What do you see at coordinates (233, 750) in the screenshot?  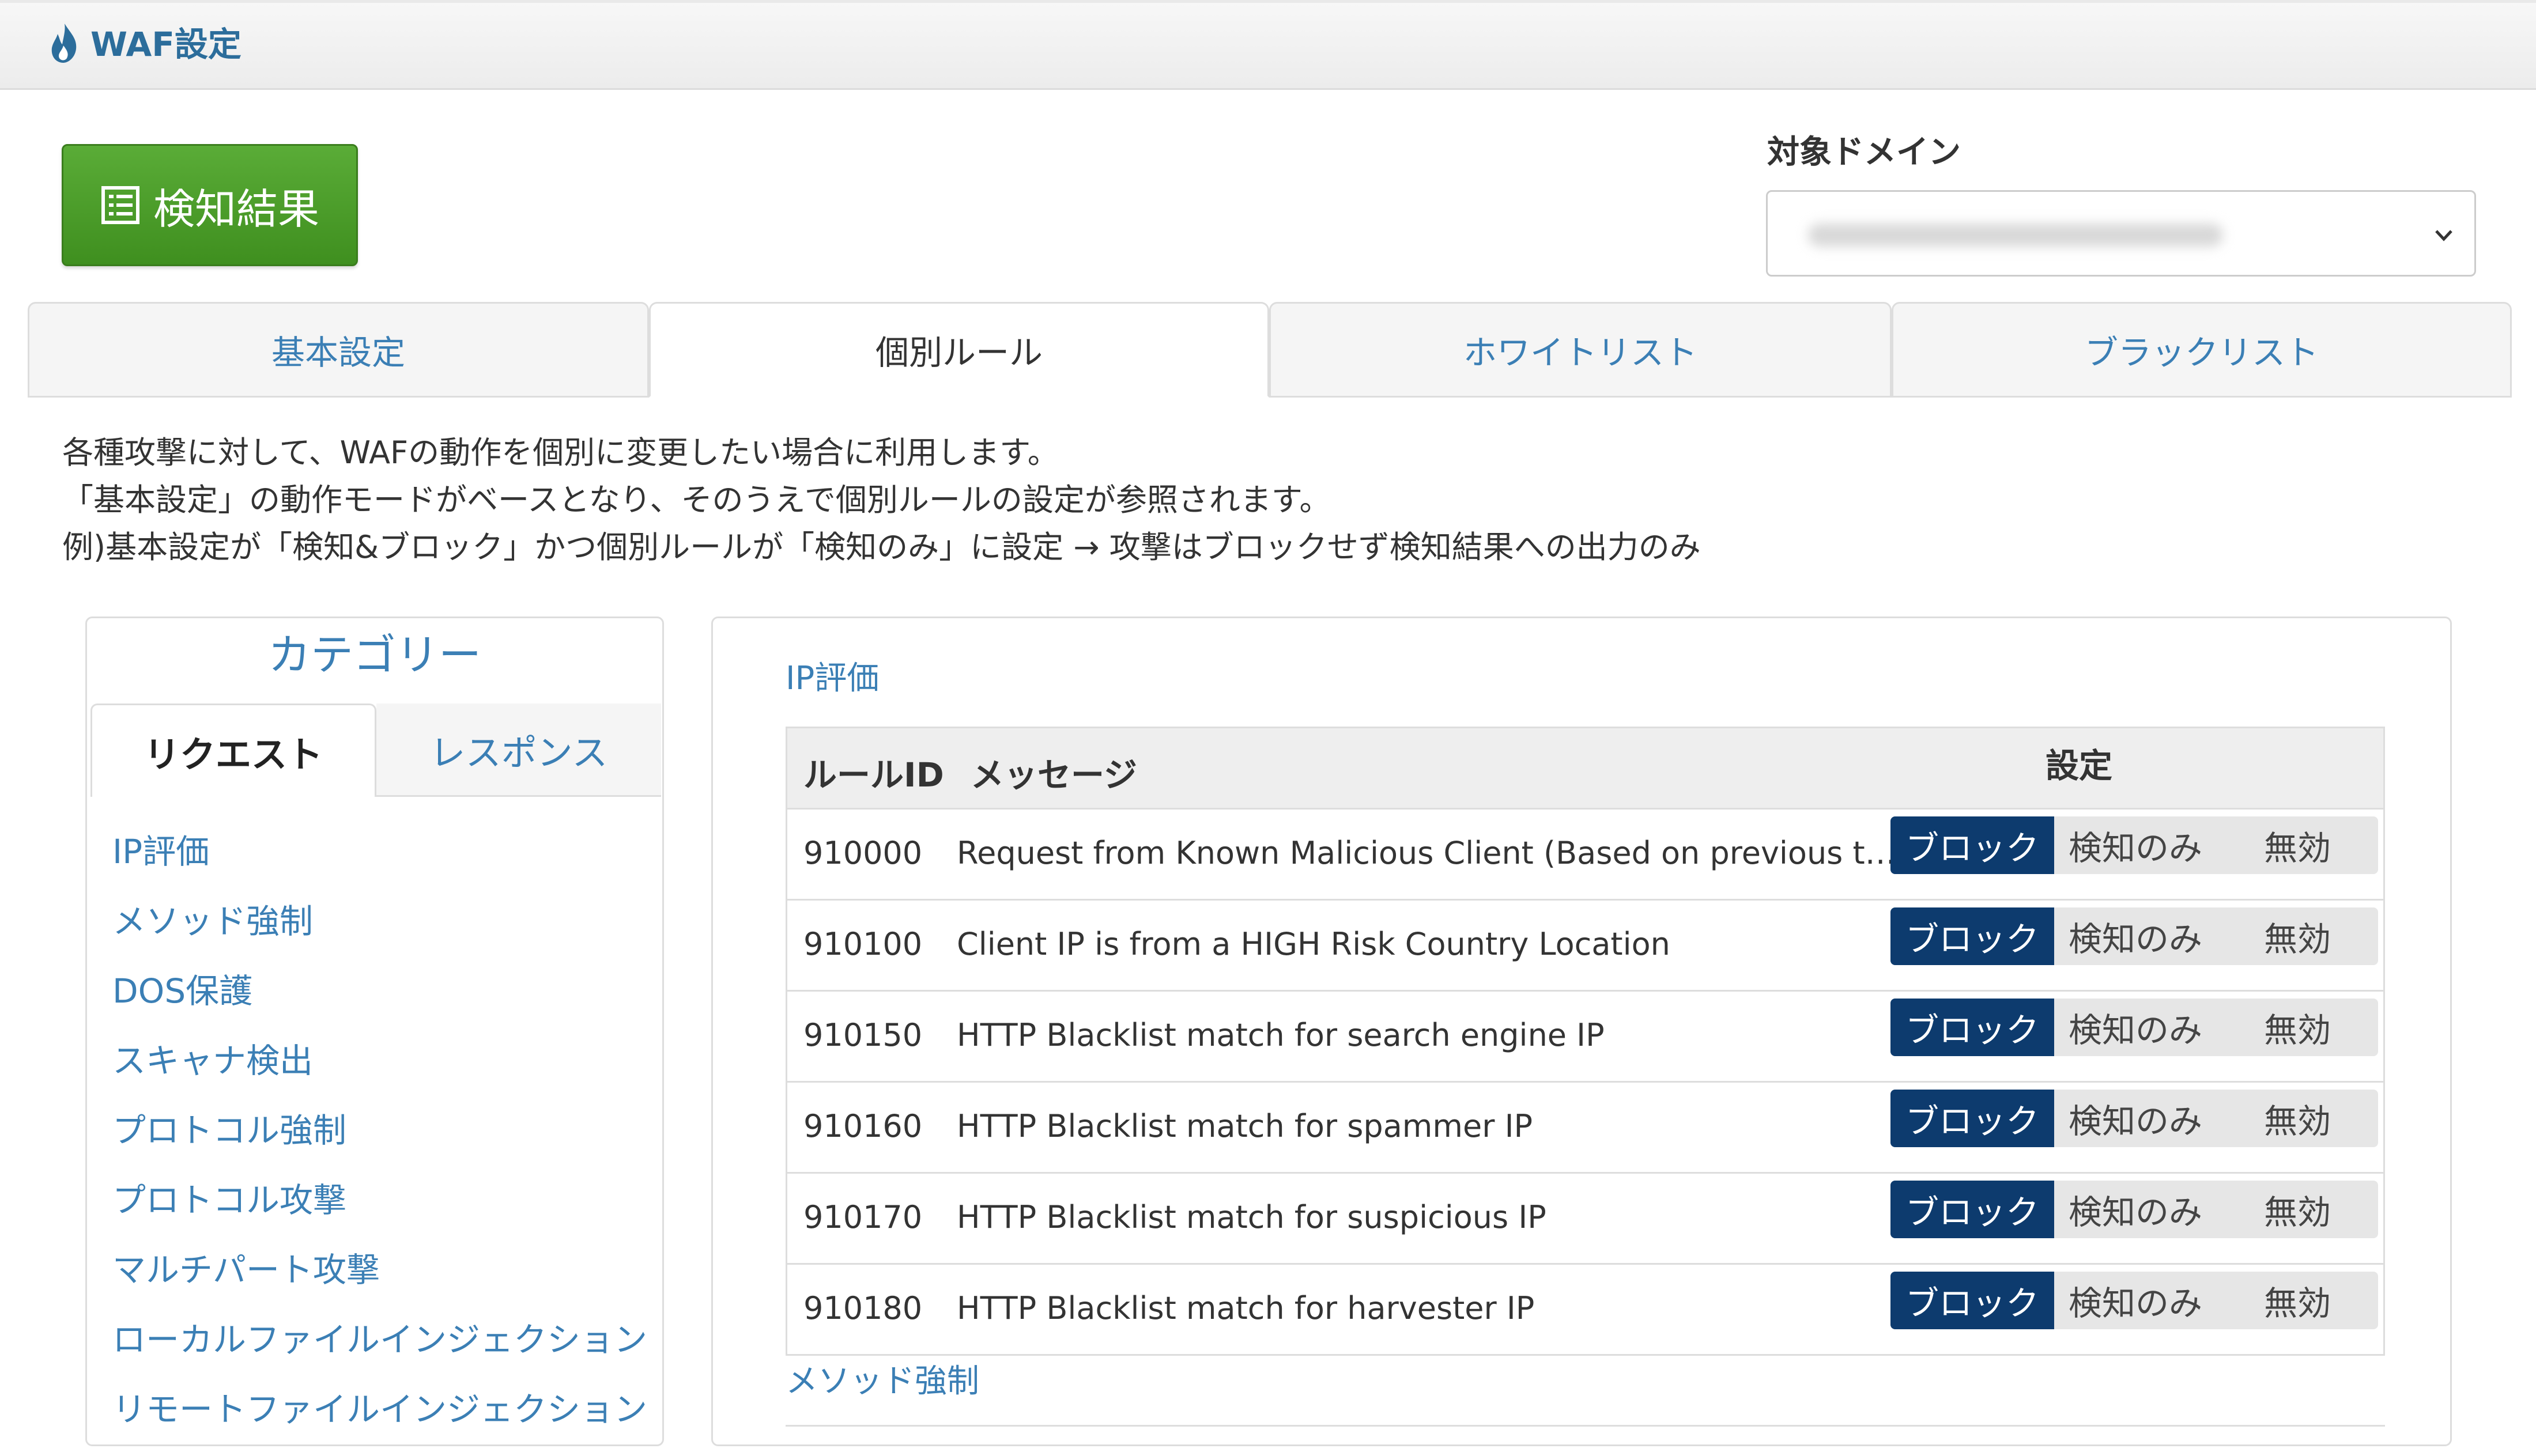 I see `category-tab-request: リクエスト` at bounding box center [233, 750].